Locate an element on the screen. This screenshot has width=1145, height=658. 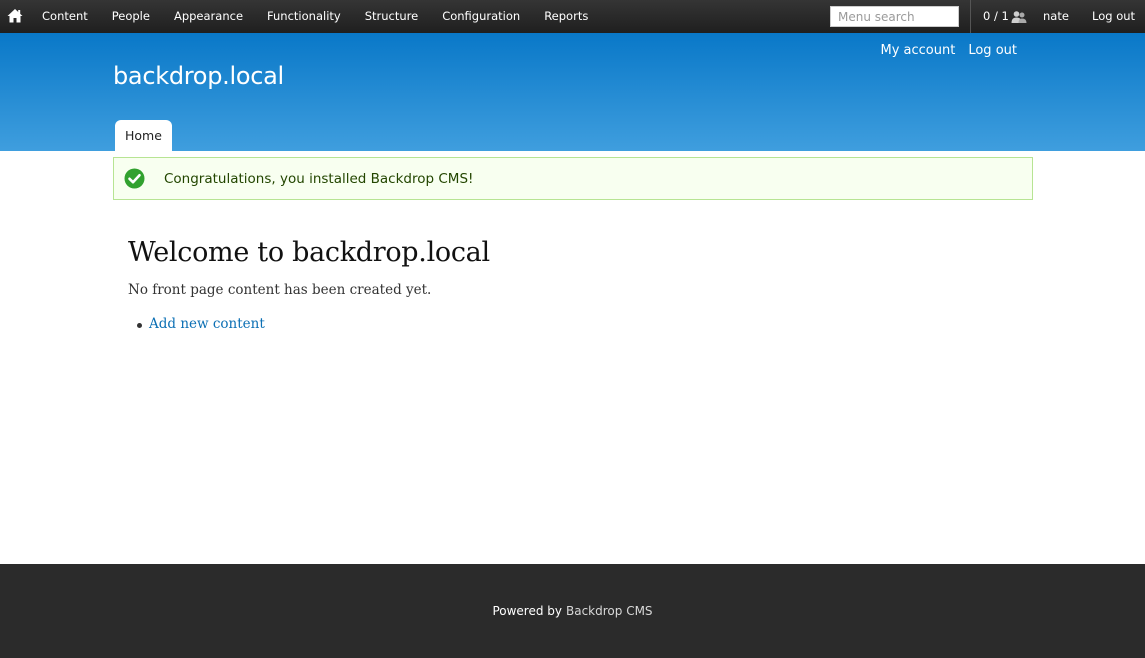
backdrop-cms-link: Backdrop CMS is located at coordinates (609, 611).